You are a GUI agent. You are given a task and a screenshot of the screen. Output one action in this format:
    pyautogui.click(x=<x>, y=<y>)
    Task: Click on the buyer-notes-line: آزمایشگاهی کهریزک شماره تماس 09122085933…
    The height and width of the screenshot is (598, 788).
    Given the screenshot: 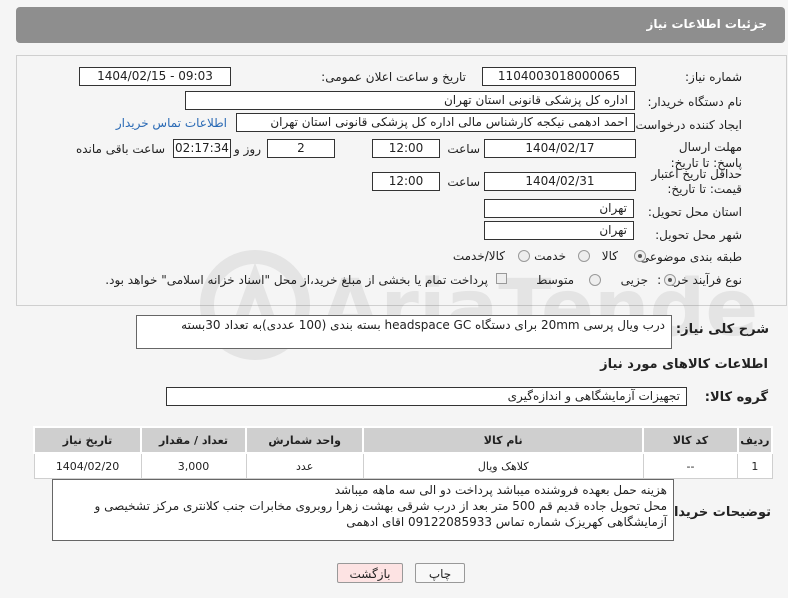 What is the action you would take?
    pyautogui.click(x=506, y=522)
    